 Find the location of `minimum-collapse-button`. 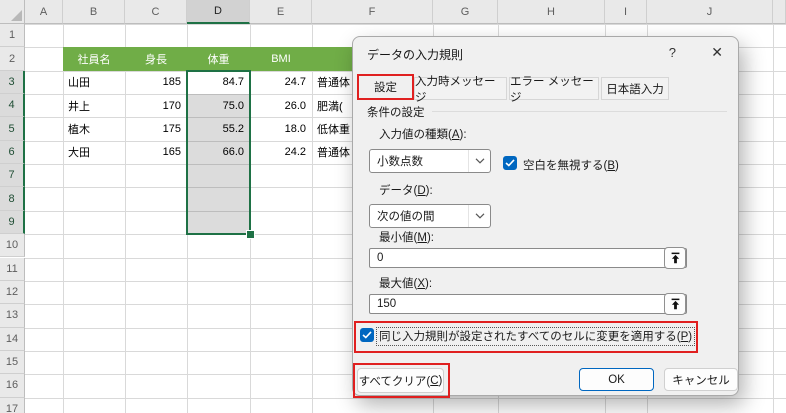

minimum-collapse-button is located at coordinates (675, 258).